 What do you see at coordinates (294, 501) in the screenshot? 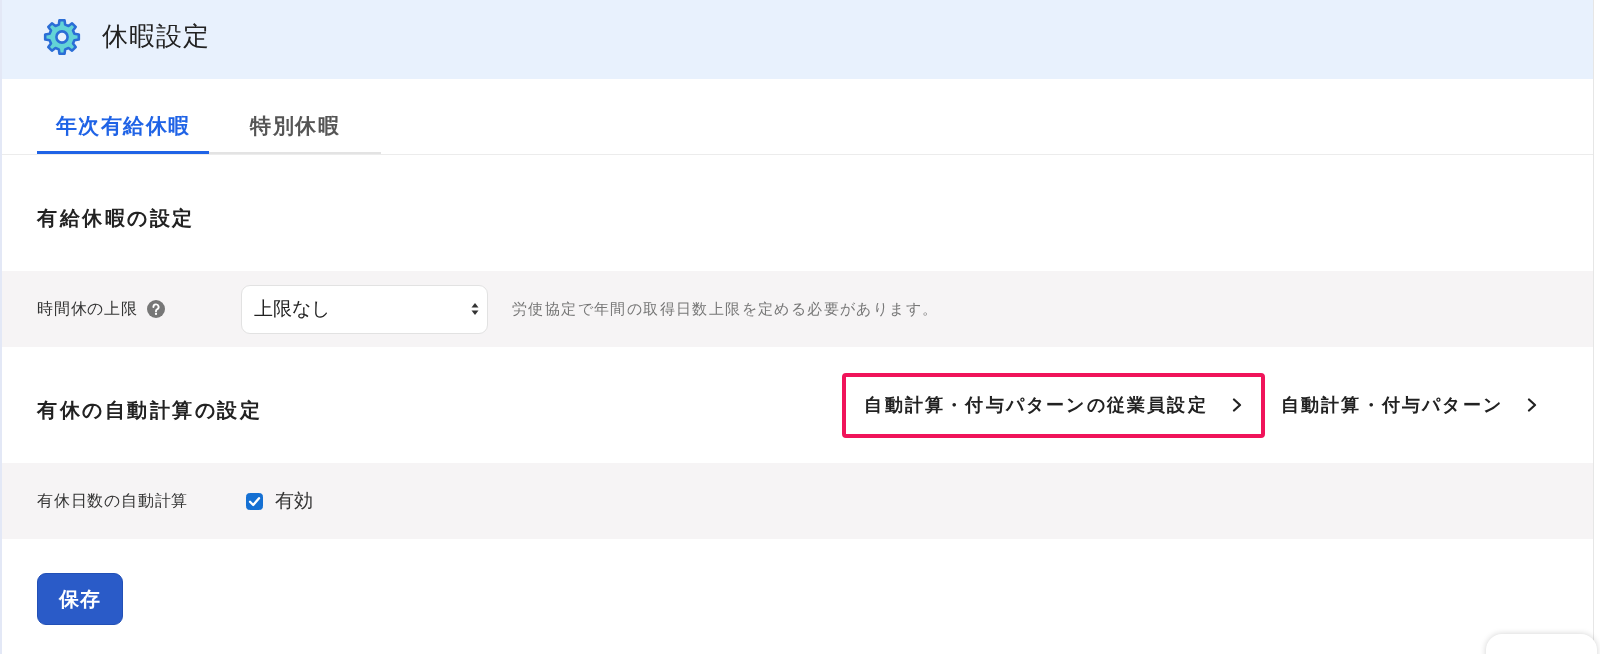
I see `checkbox-label: 有効` at bounding box center [294, 501].